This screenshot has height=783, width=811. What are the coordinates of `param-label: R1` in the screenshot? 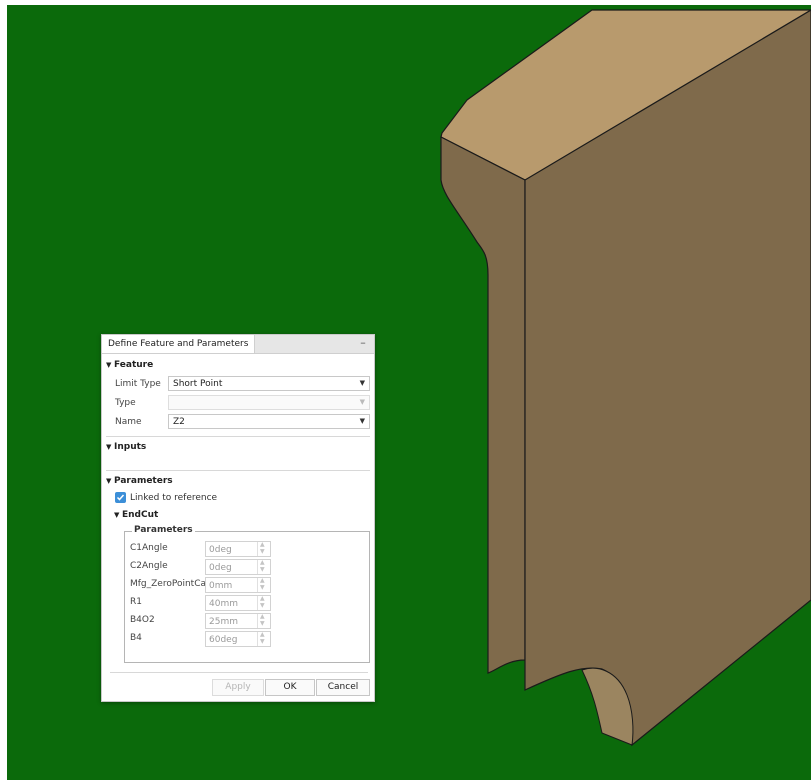 It's located at (136, 602).